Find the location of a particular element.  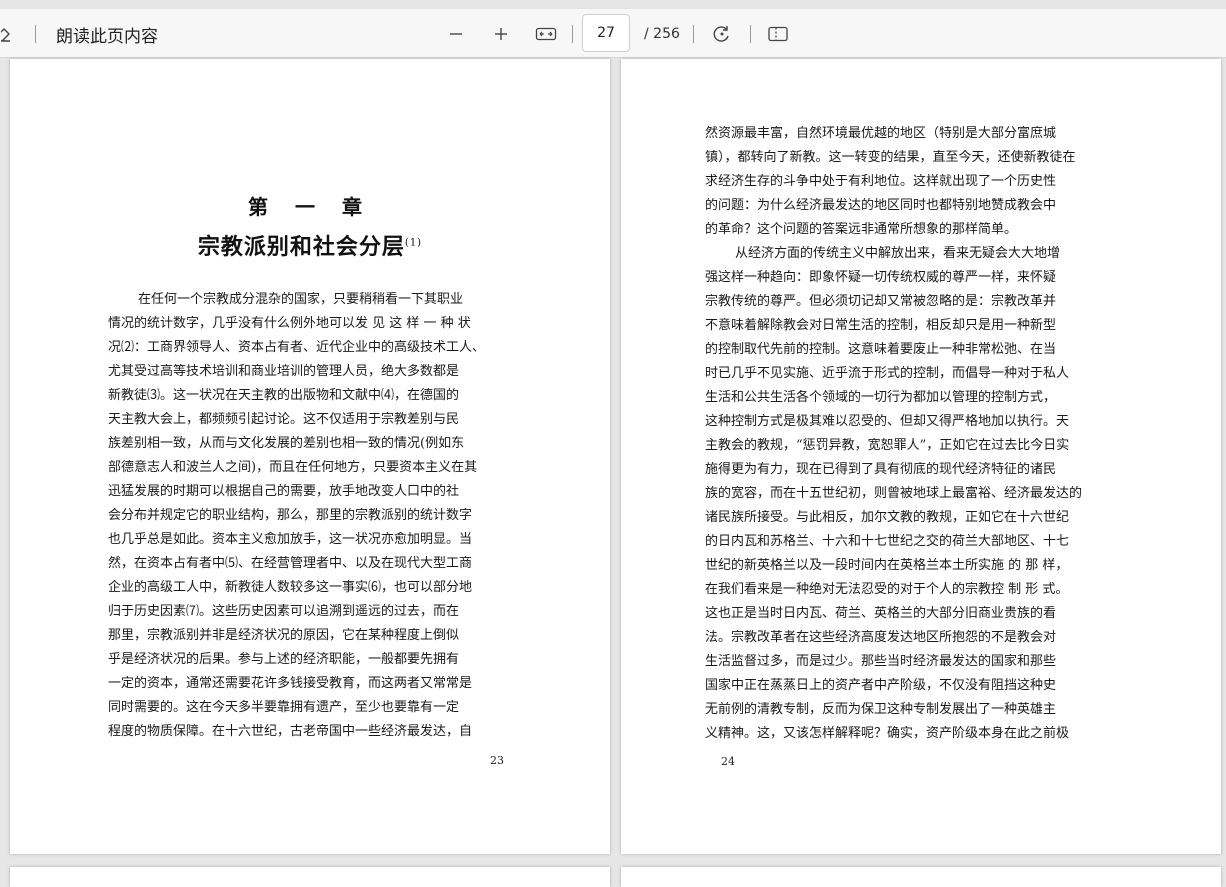

fit-width-button is located at coordinates (546, 34).